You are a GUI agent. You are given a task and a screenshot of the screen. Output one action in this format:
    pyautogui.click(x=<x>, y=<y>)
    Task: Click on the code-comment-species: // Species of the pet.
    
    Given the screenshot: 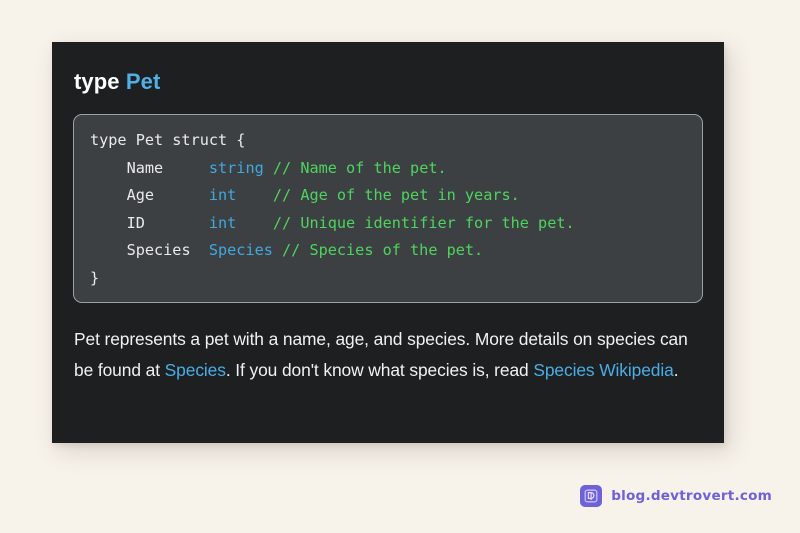 What is the action you would take?
    pyautogui.click(x=383, y=250)
    